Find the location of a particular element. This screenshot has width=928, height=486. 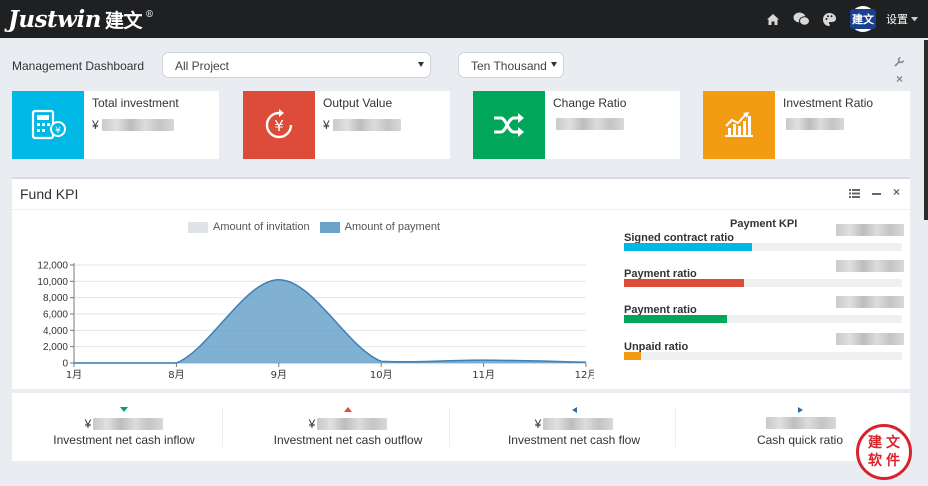

brand-cn: 建文 is located at coordinates (123, 21).